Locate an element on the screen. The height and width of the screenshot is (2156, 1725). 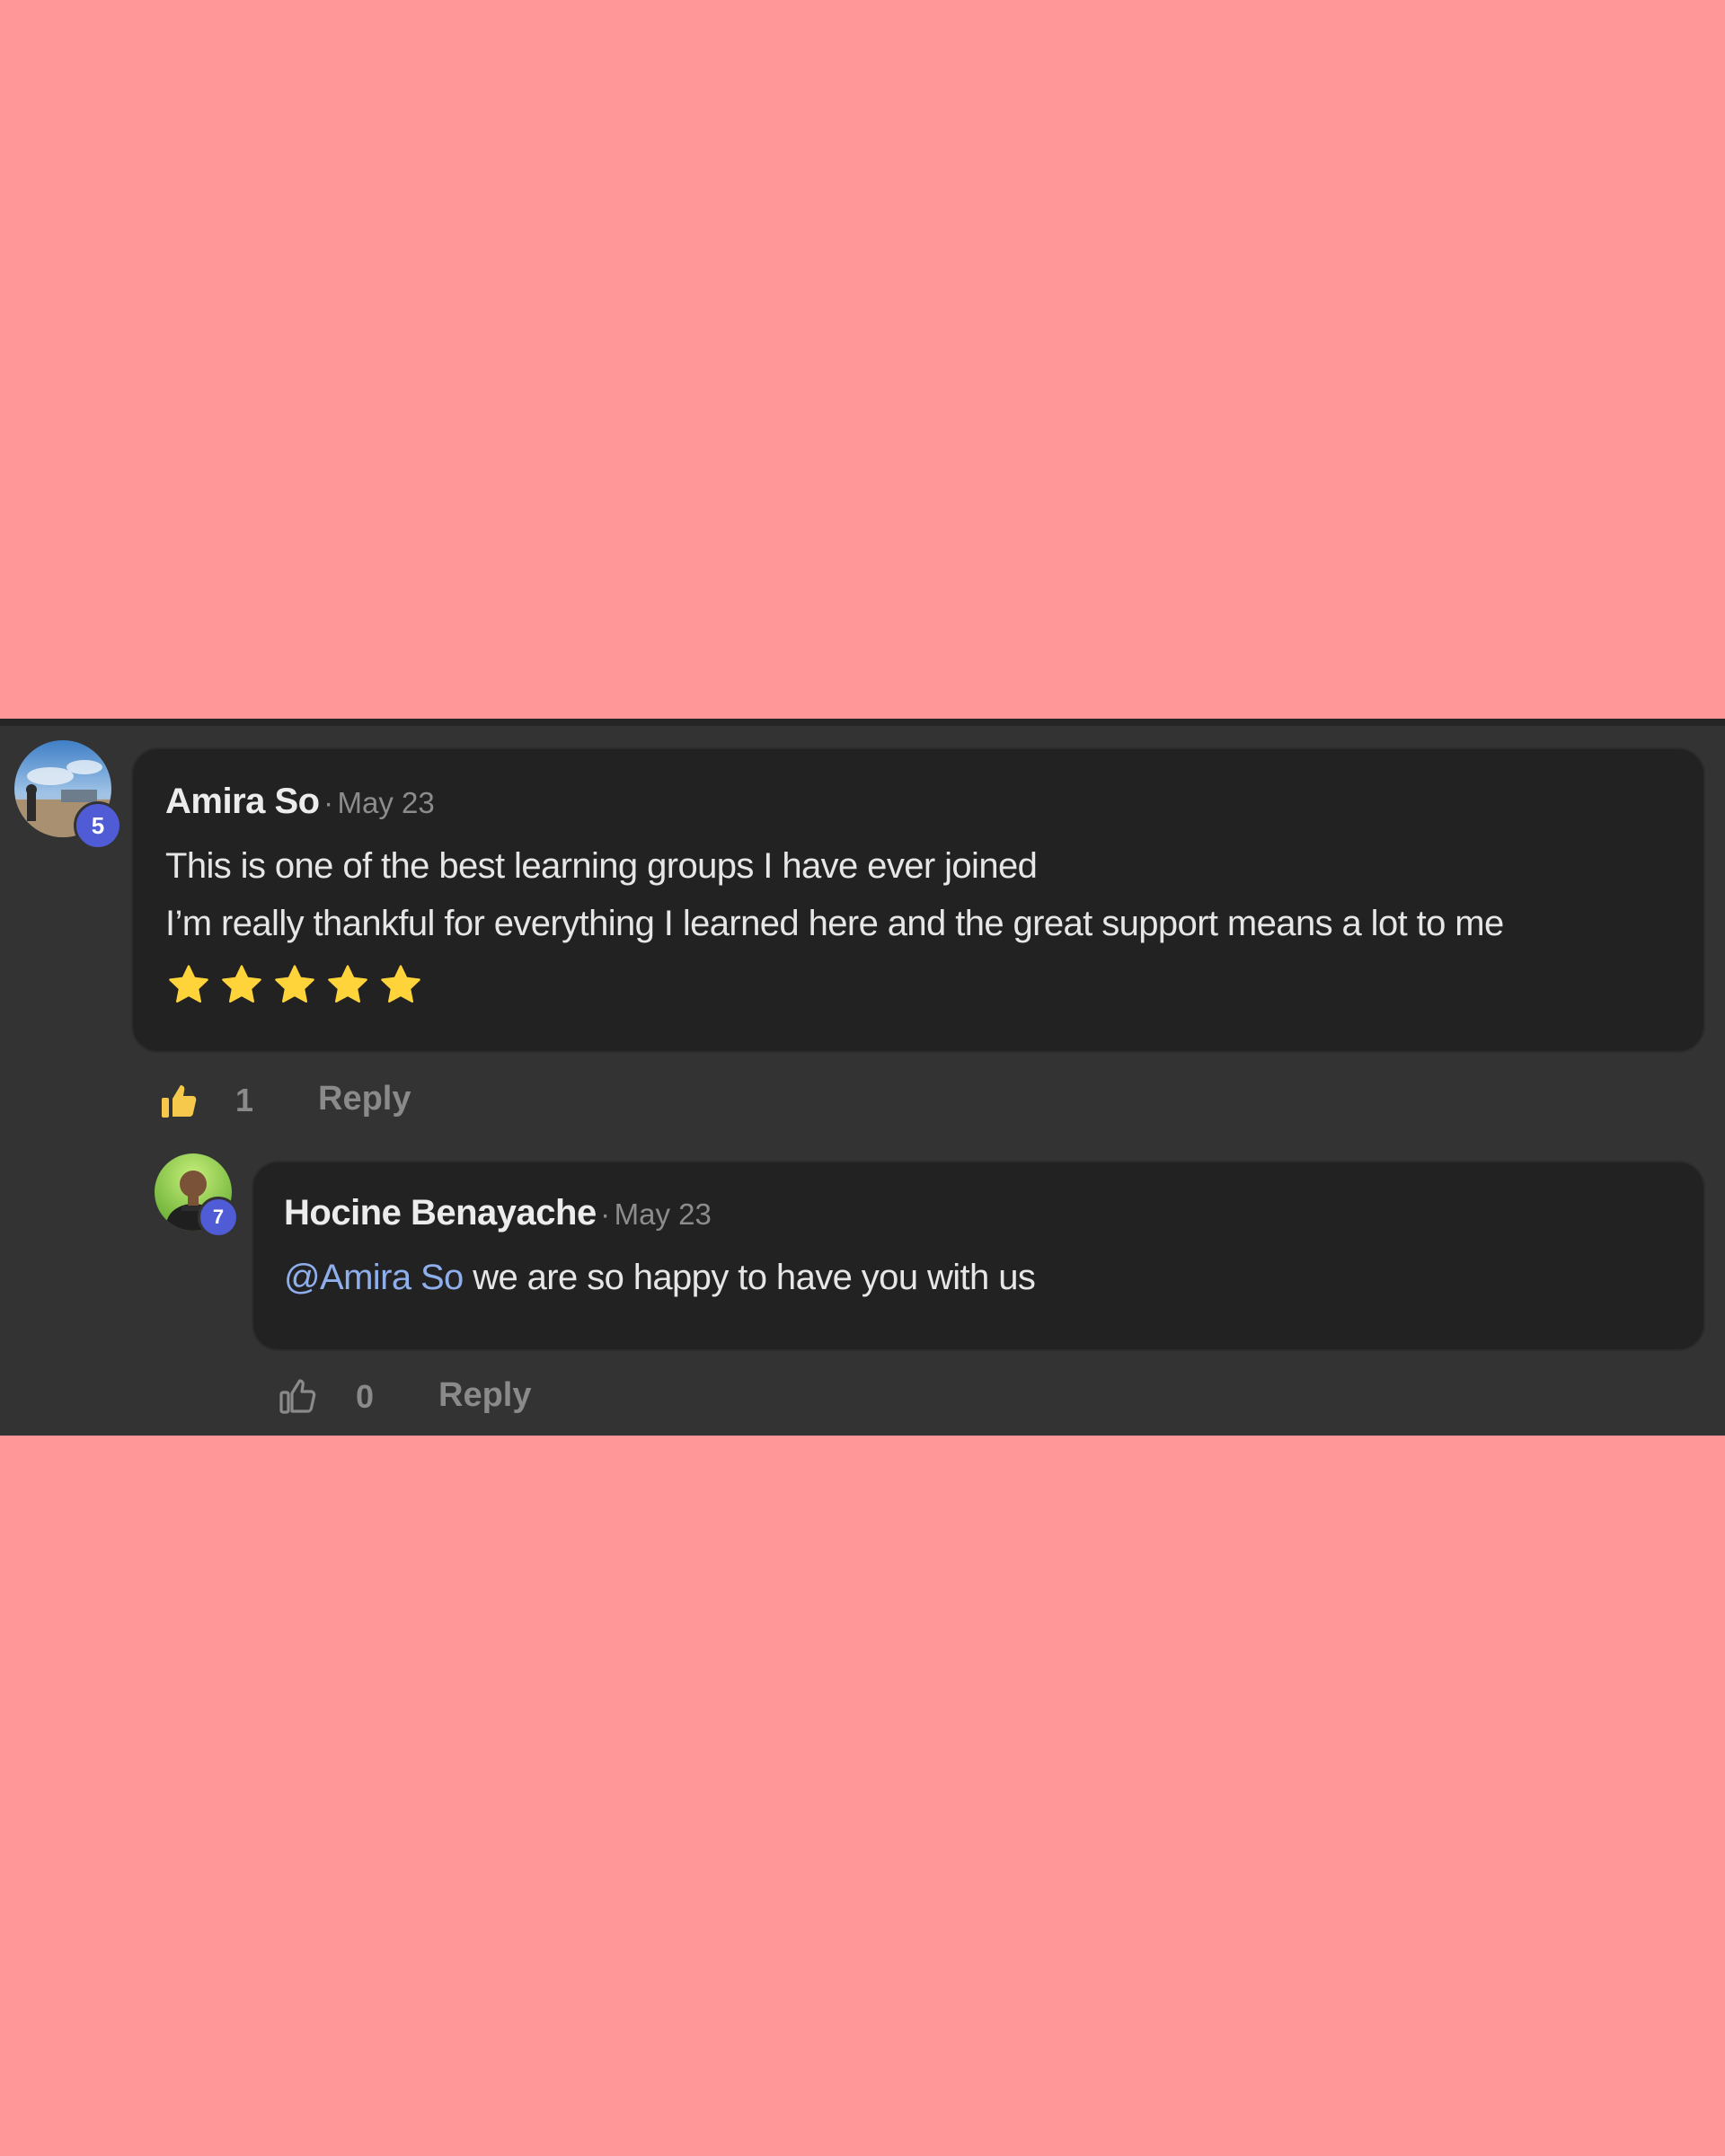
reply-date: May 23 is located at coordinates (663, 1214).